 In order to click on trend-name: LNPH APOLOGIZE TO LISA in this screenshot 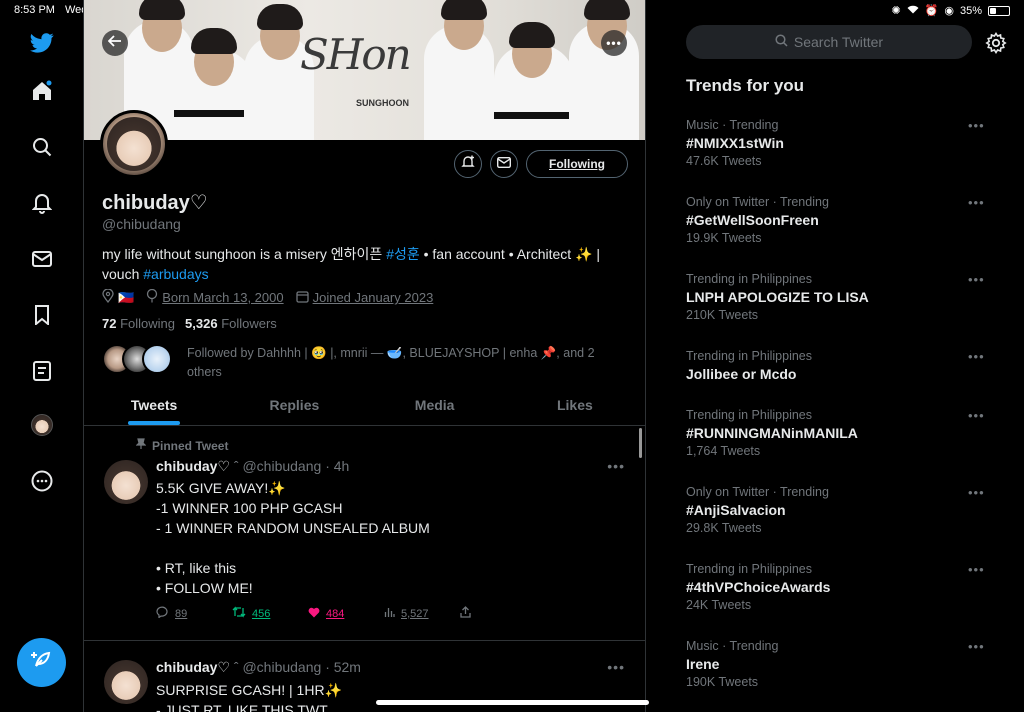, I will do `click(777, 297)`.